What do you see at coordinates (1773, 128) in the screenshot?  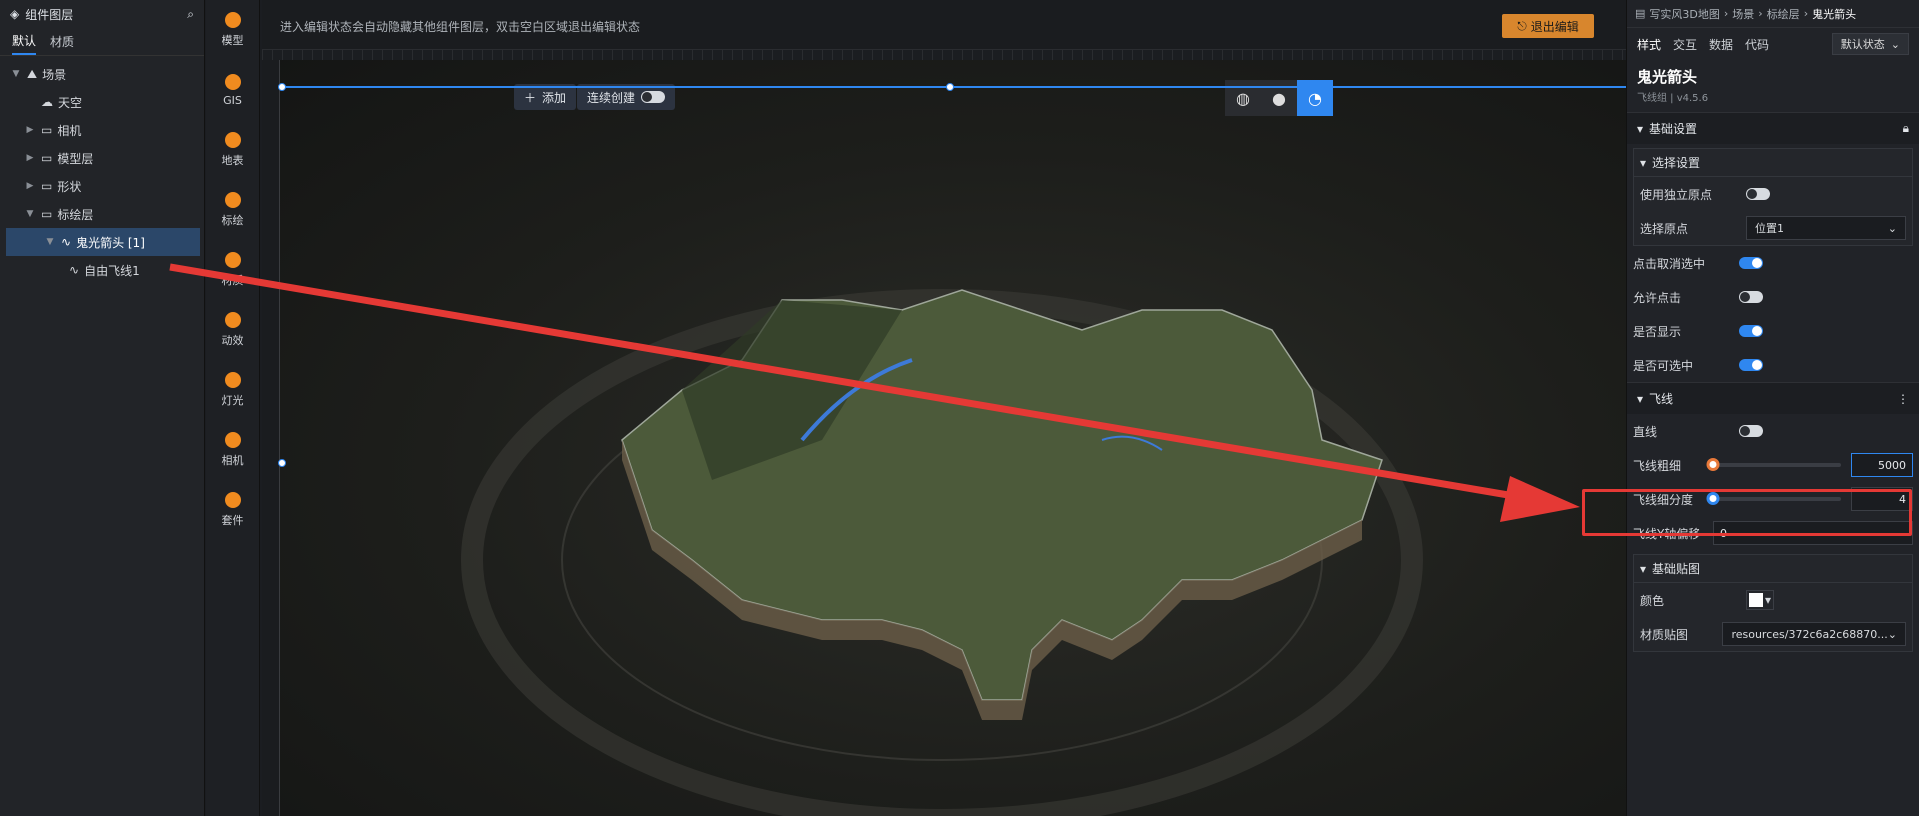 I see `basic-settings-header: ▾ 基础设置 🔒︎` at bounding box center [1773, 128].